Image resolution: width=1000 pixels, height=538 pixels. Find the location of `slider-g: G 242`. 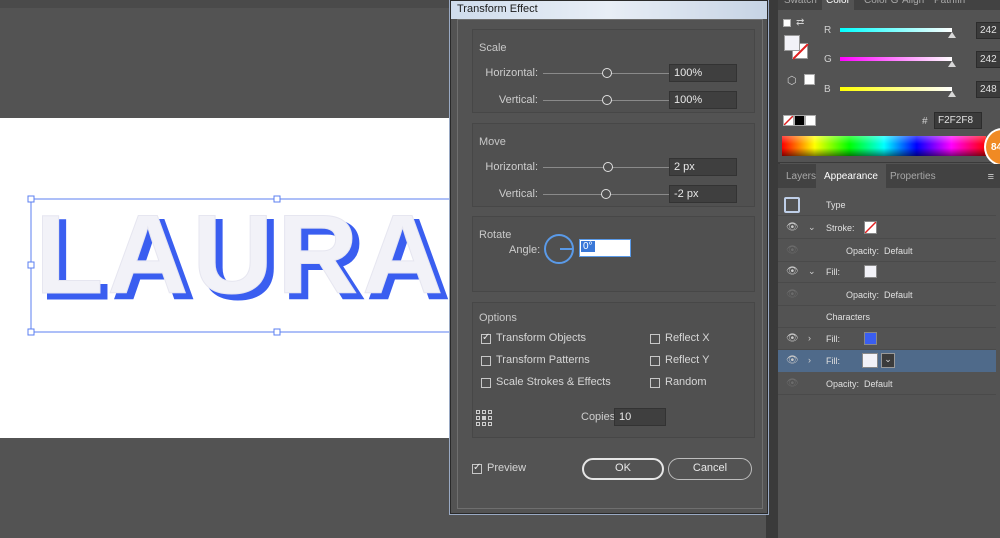

slider-g: G 242 is located at coordinates (911, 61).